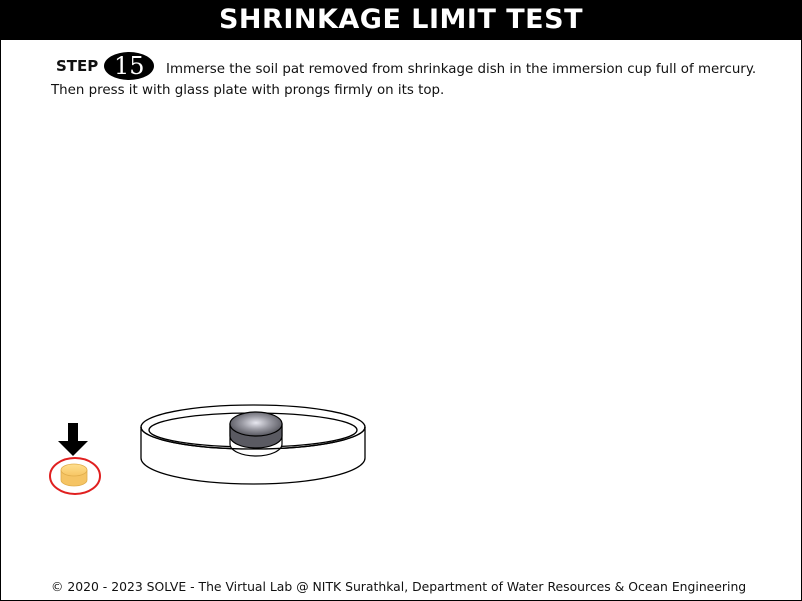  I want to click on down-arrow-icon, so click(73, 439).